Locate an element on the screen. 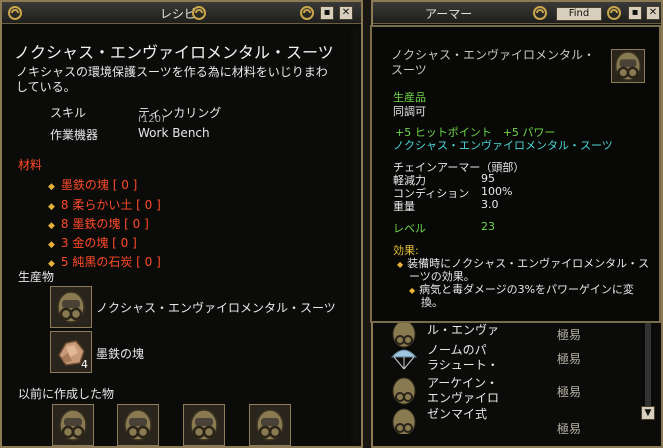 This screenshot has height=448, width=663. previous-heading: 以前に作成した物 is located at coordinates (66, 394).